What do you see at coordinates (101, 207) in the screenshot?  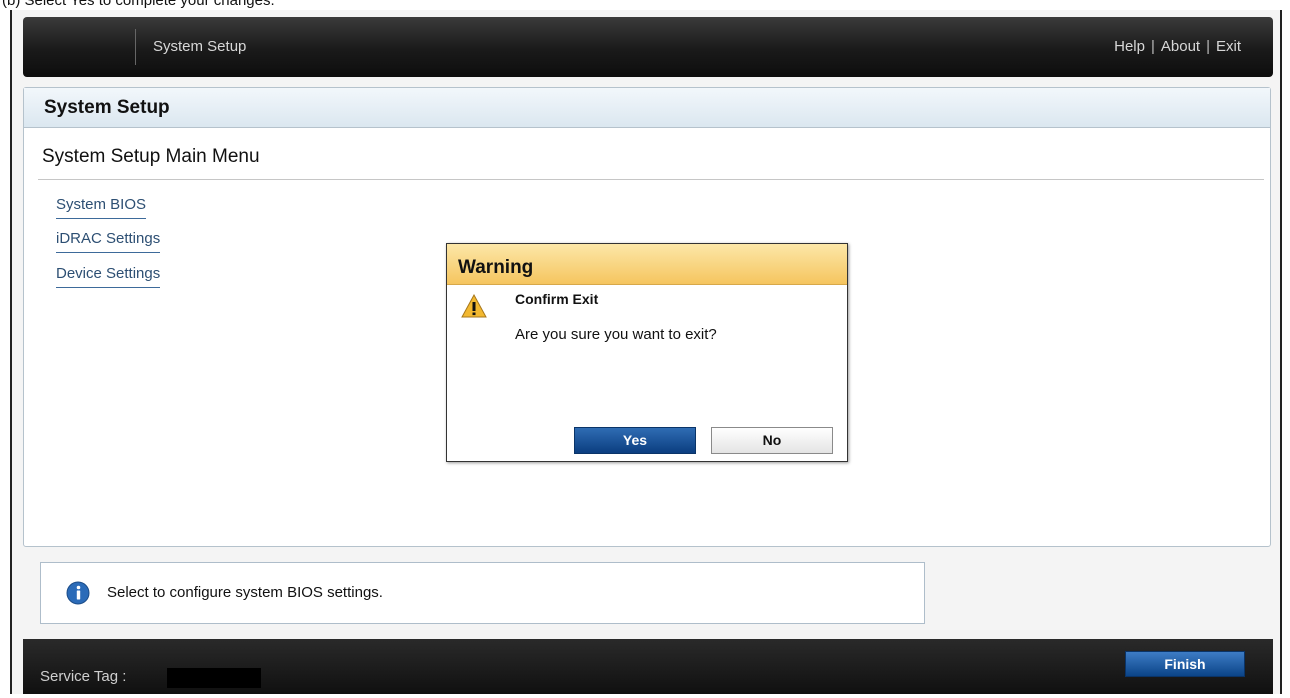 I see `menu-item-system-bios: System BIOS` at bounding box center [101, 207].